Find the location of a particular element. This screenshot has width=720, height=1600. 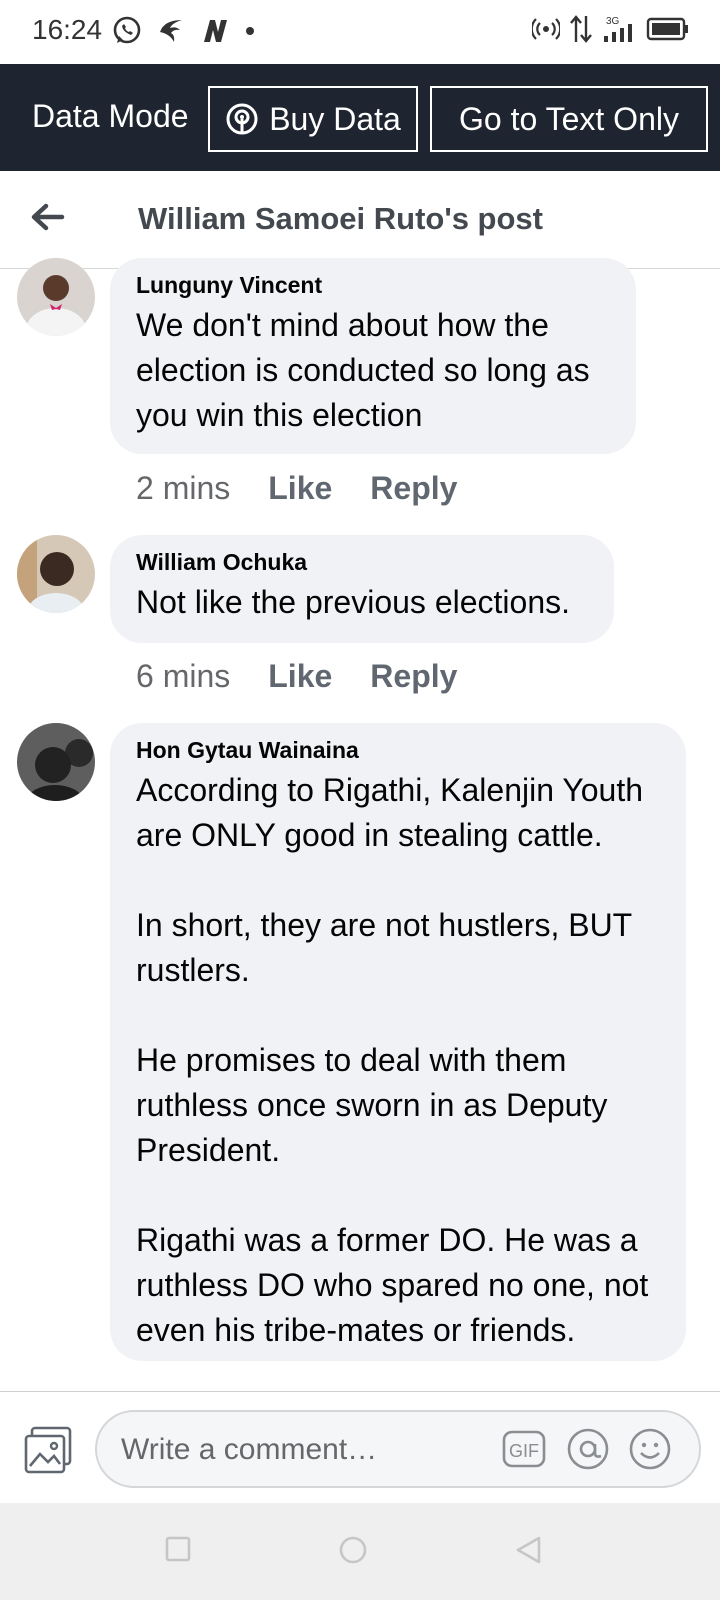

comment-field: GIF is located at coordinates (398, 1449).